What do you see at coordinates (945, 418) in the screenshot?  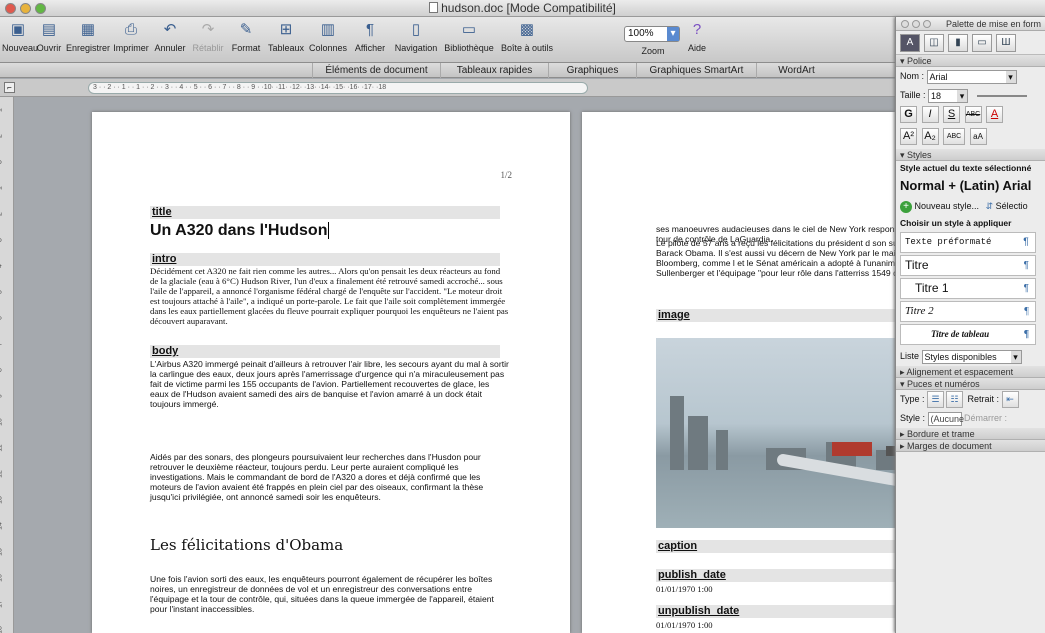 I see `bullet-style-select: (Aucune` at bounding box center [945, 418].